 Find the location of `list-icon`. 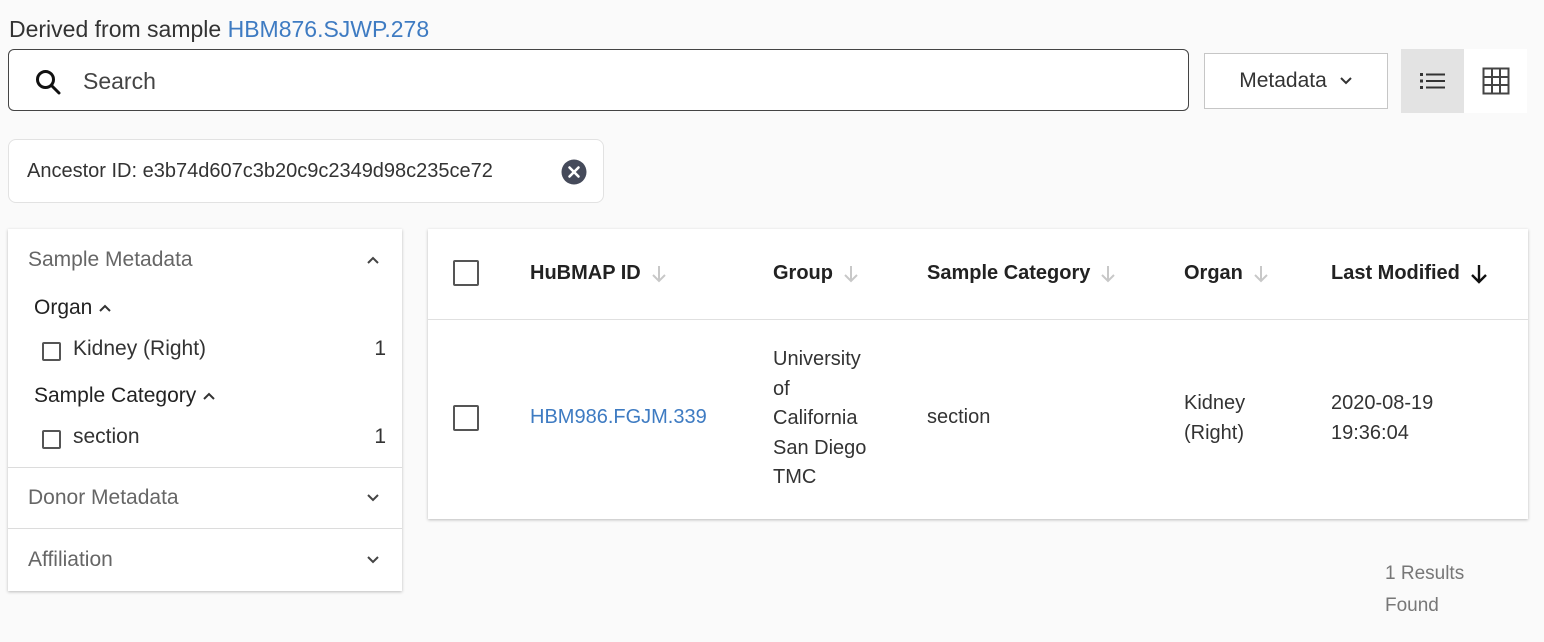

list-icon is located at coordinates (1432, 81).